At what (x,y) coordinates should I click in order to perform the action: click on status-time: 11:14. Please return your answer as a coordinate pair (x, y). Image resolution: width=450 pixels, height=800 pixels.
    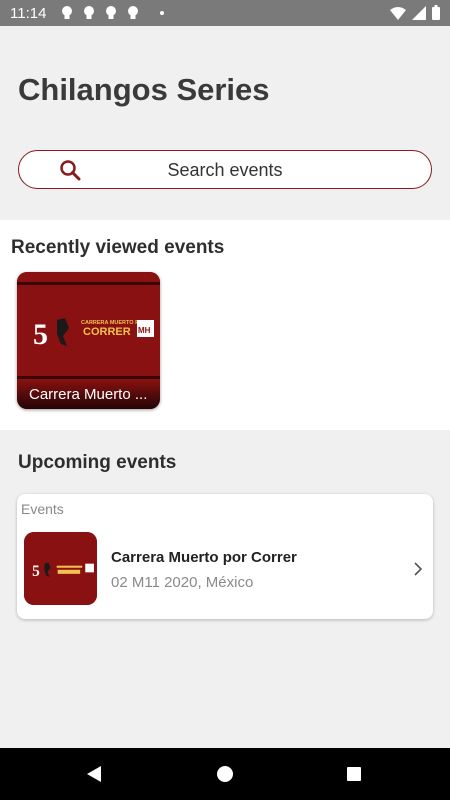
    Looking at the image, I should click on (28, 13).